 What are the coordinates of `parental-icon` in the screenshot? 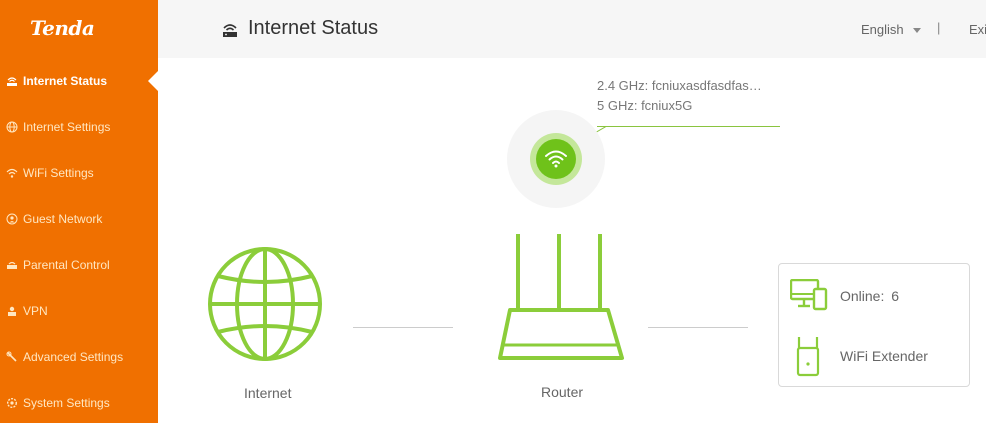 It's located at (12, 265).